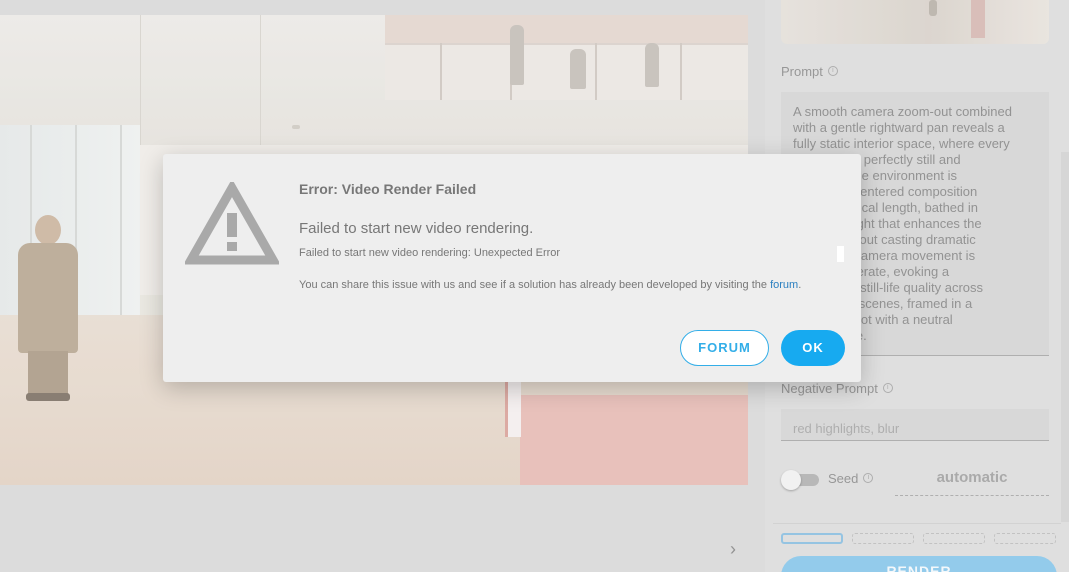  Describe the element at coordinates (800, 285) in the screenshot. I see `help-text-suffix: .` at that location.